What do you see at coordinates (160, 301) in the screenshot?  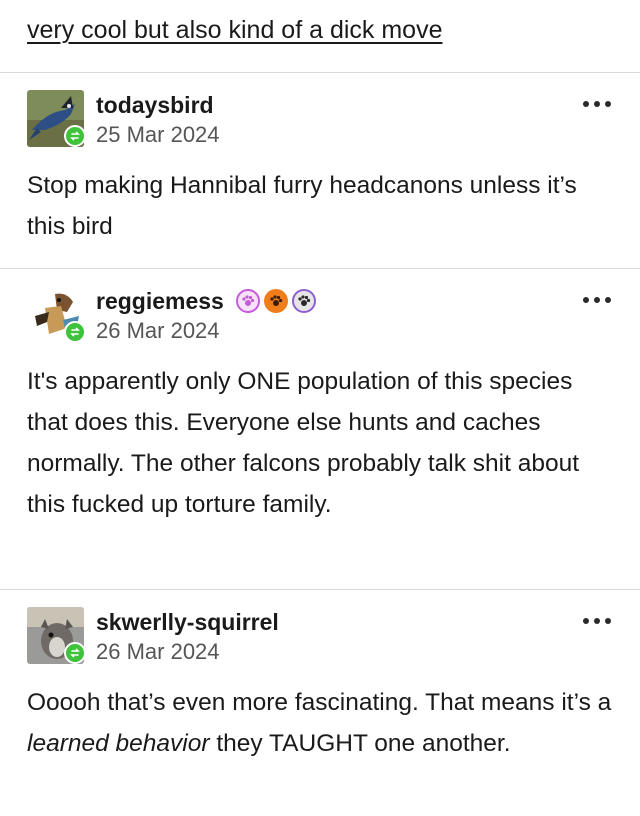 I see `username: reggiemess` at bounding box center [160, 301].